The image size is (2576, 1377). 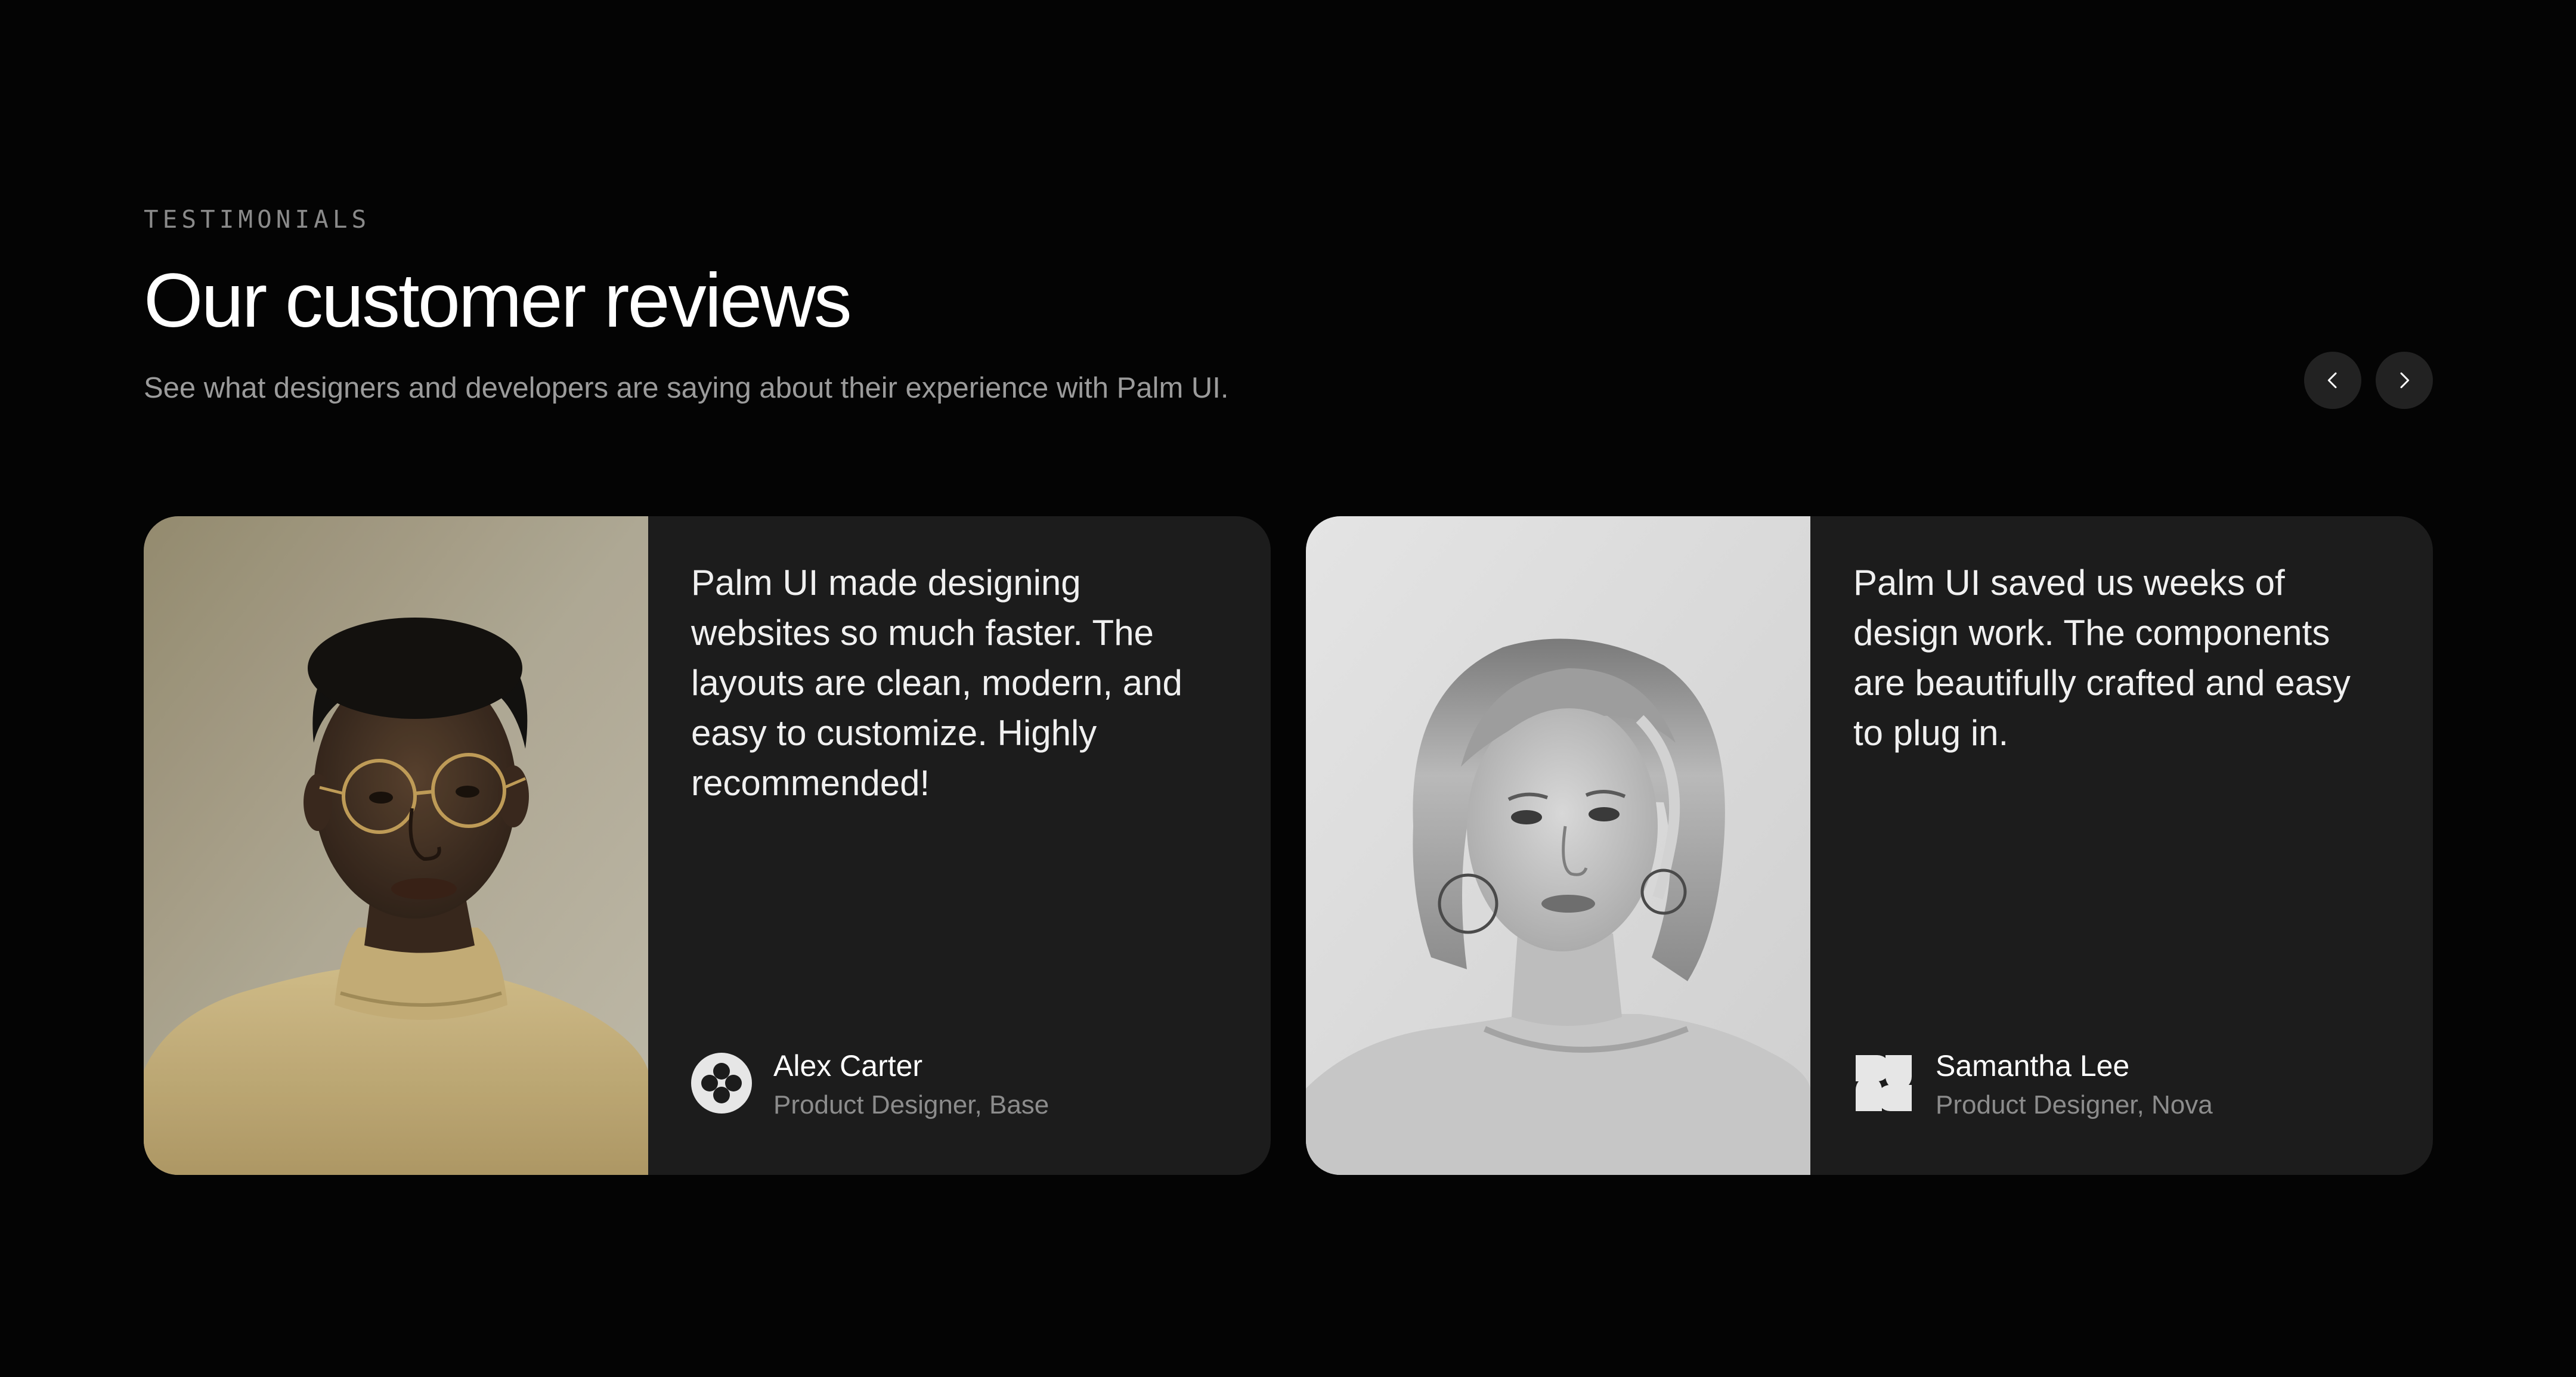 I want to click on testimonial-author: Alex Carter Product Designer, Base, so click(x=960, y=1093).